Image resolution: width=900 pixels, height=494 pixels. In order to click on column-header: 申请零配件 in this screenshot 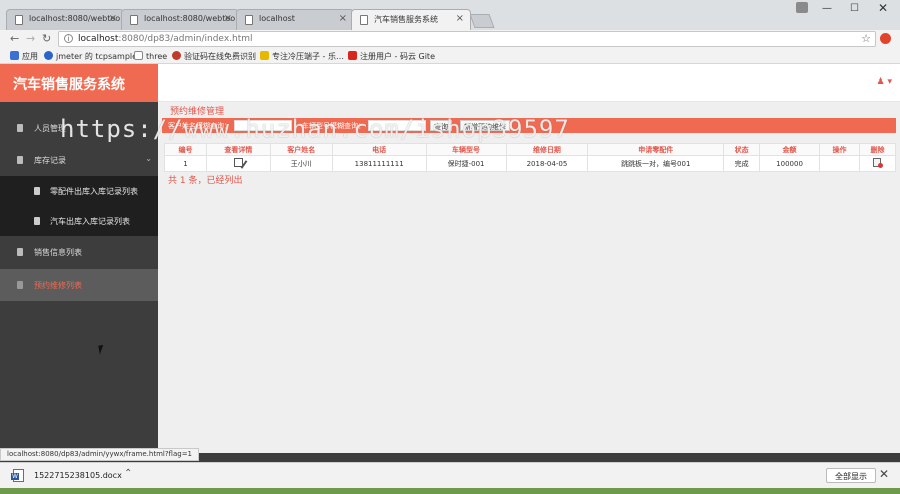, I will do `click(656, 149)`.